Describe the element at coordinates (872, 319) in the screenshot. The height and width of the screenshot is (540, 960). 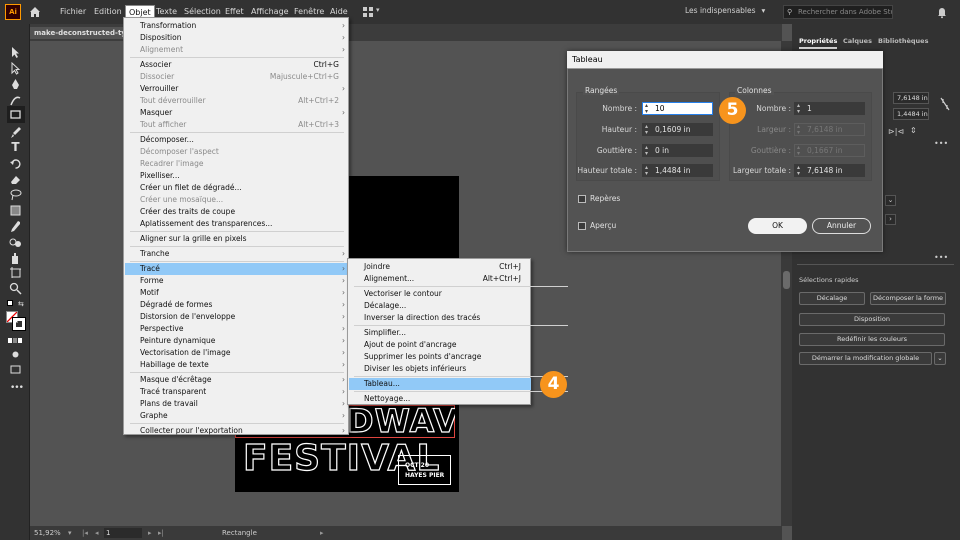
I see `disposition-button: Disposition` at that location.